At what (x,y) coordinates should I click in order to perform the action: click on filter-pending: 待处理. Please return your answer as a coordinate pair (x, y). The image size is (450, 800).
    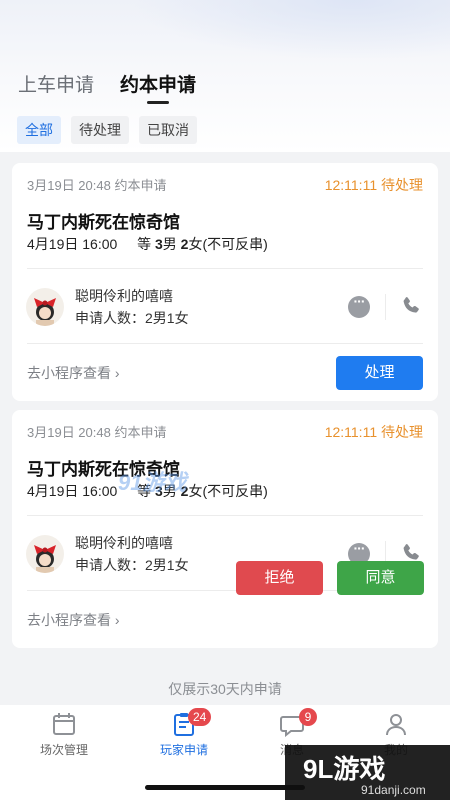
    Looking at the image, I should click on (100, 130).